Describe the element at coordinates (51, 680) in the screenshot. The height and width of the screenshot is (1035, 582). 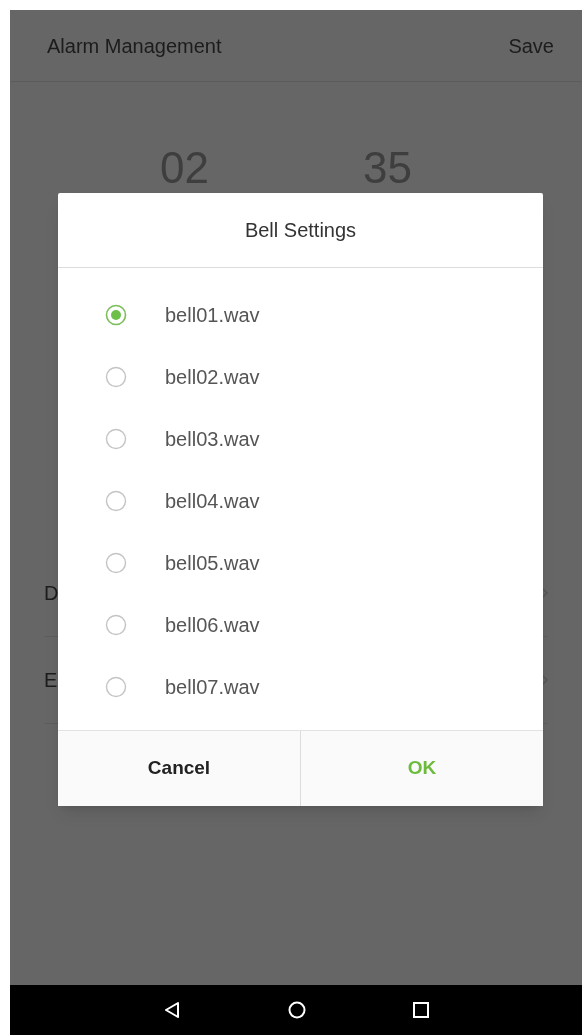
I see `setting-label: E` at that location.